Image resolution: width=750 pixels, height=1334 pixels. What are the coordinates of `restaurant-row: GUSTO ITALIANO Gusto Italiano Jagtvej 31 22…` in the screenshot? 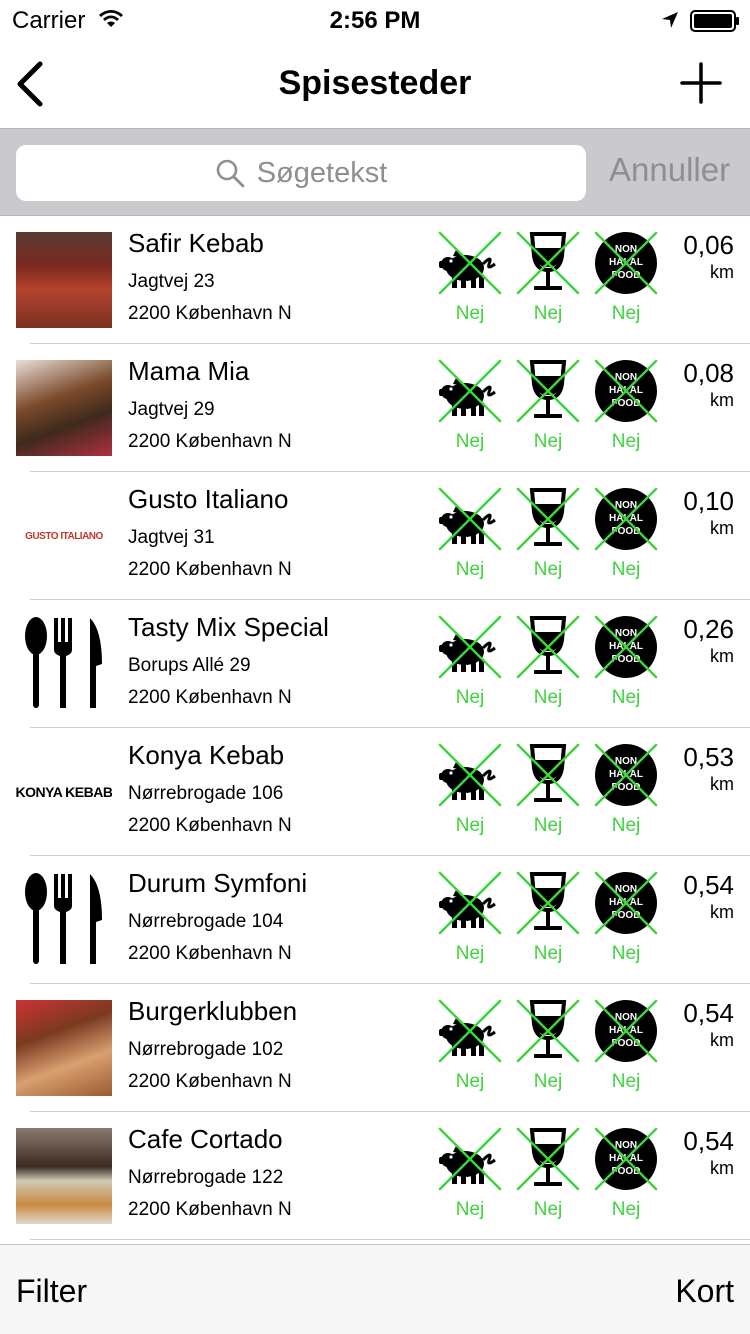 It's located at (375, 536).